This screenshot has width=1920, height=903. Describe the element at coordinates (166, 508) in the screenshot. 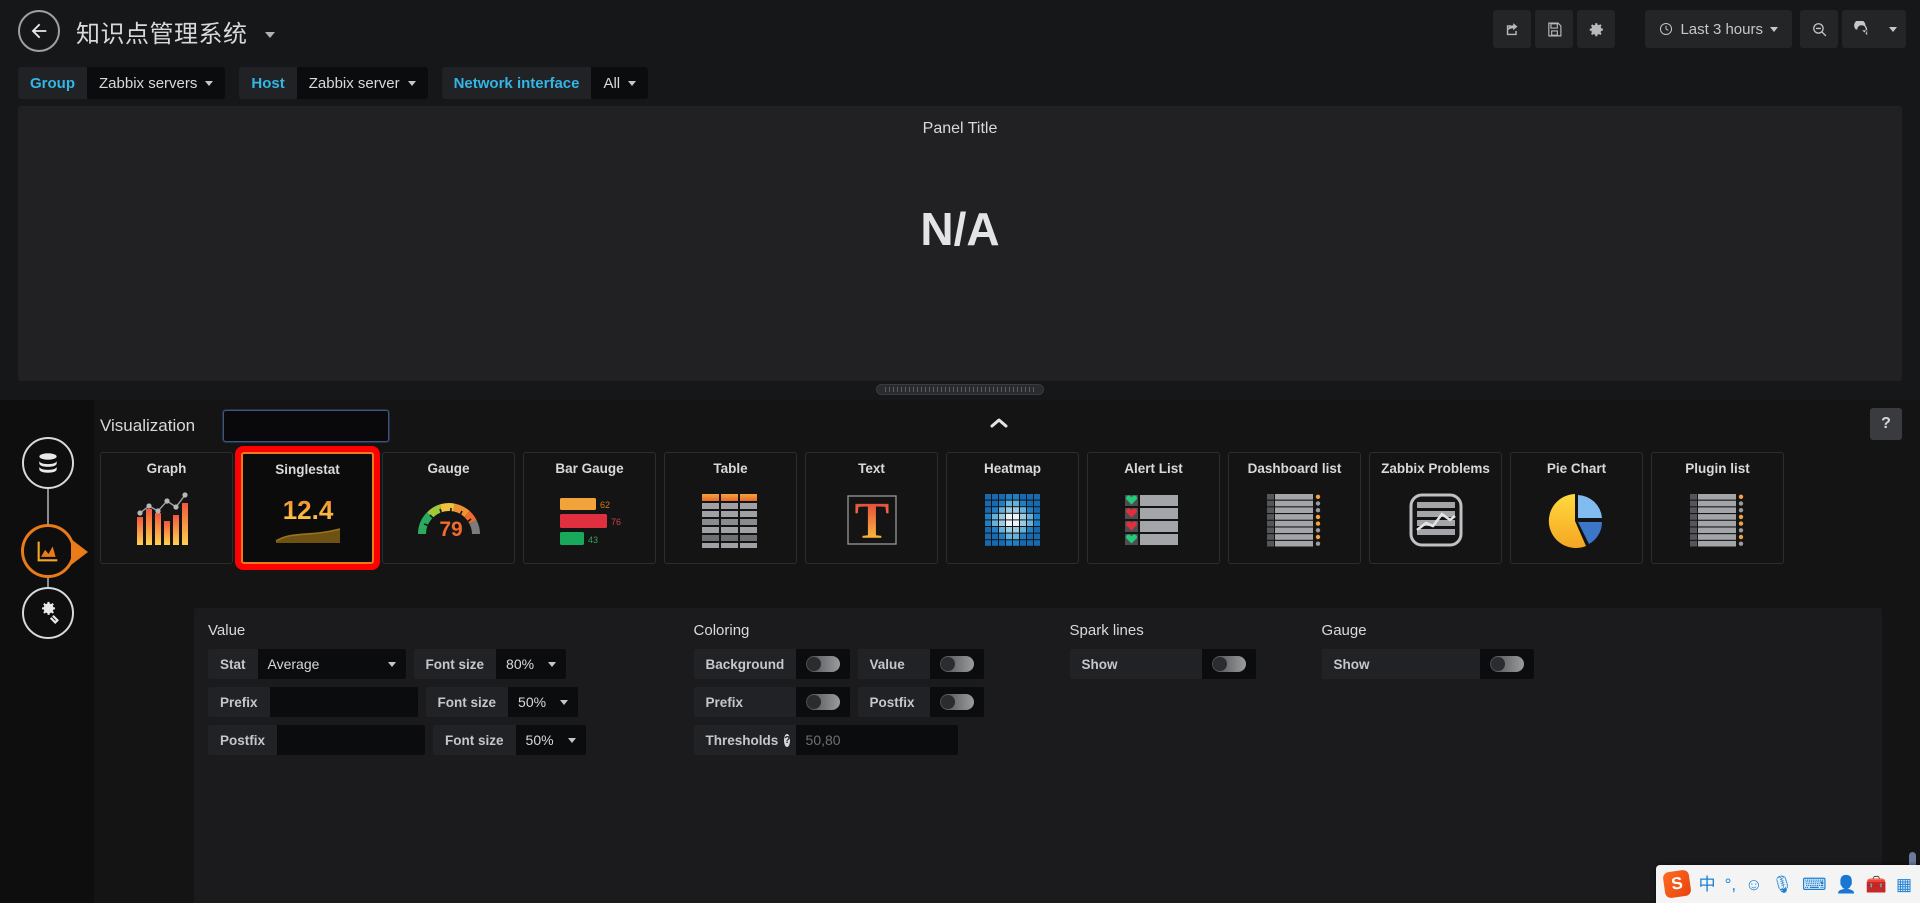

I see `viz-card-graph: Graph` at that location.